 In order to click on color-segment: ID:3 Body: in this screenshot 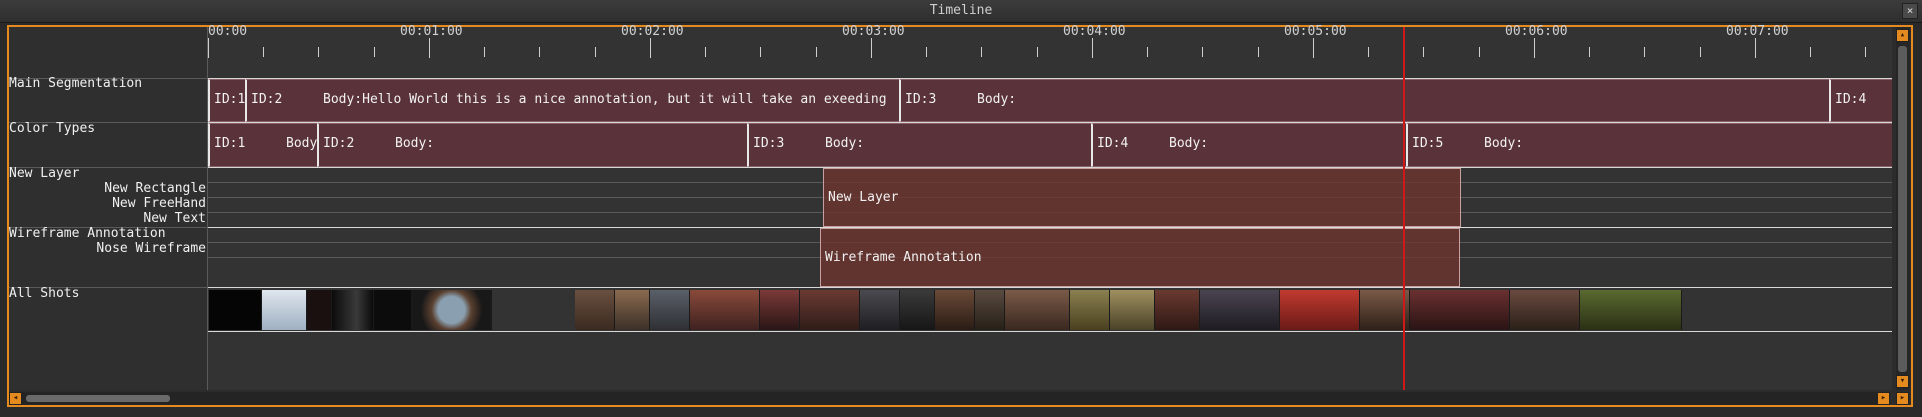, I will do `click(919, 145)`.